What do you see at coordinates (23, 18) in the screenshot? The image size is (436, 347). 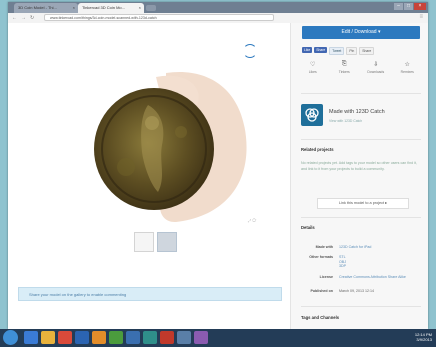 I see `forward-arrow-icon: →` at bounding box center [23, 18].